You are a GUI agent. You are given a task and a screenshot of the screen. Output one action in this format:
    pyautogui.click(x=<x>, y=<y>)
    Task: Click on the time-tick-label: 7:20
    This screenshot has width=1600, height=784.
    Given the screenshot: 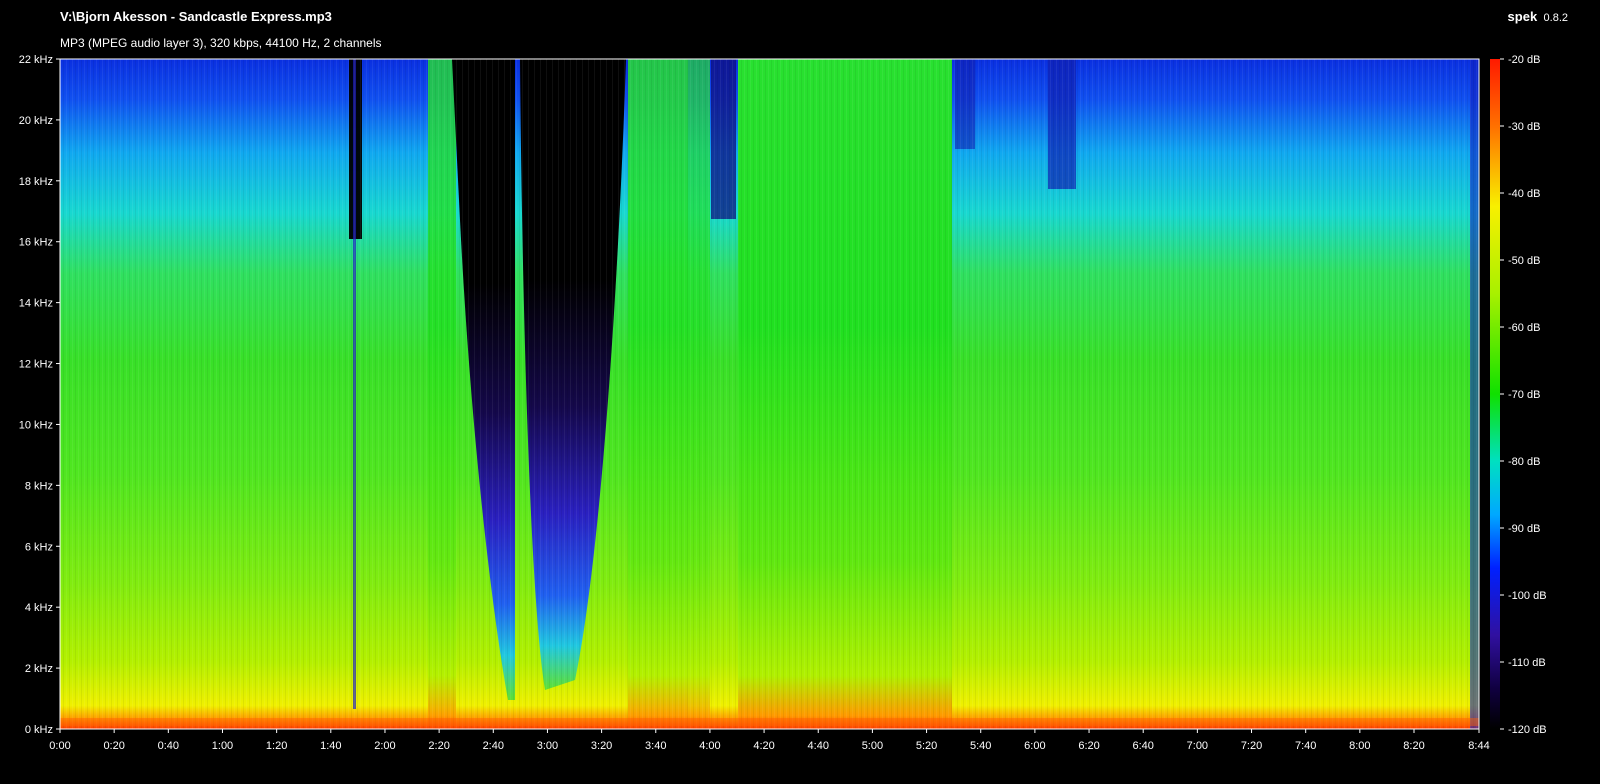 What is the action you would take?
    pyautogui.click(x=1251, y=746)
    